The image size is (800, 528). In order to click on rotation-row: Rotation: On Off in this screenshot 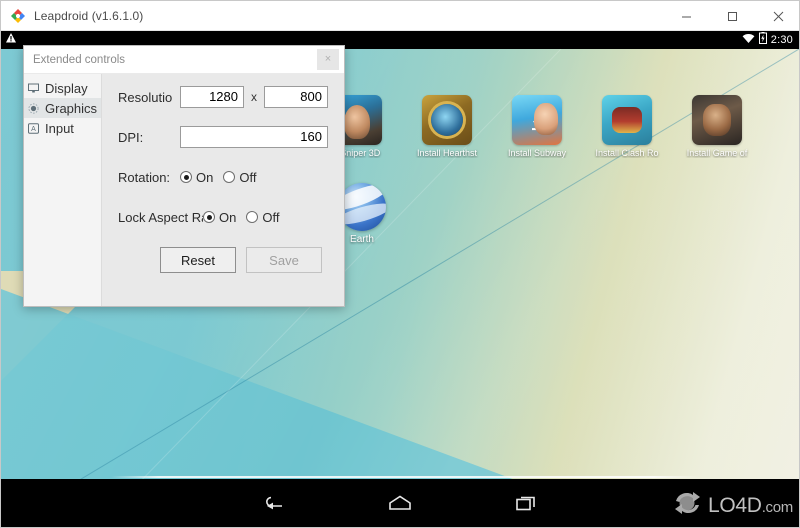, I will do `click(231, 177)`.